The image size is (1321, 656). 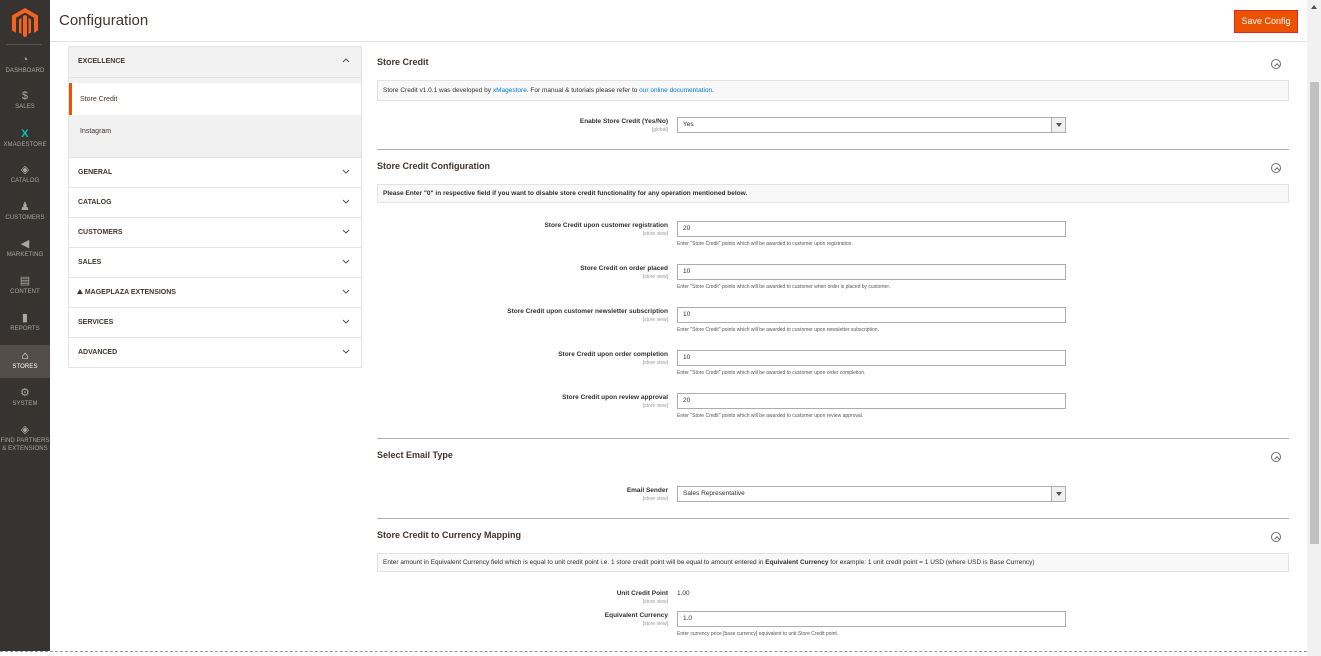 I want to click on menu-item-find-partners: ◈ FIND PARTNERS & EXTENSIONS, so click(x=25, y=440).